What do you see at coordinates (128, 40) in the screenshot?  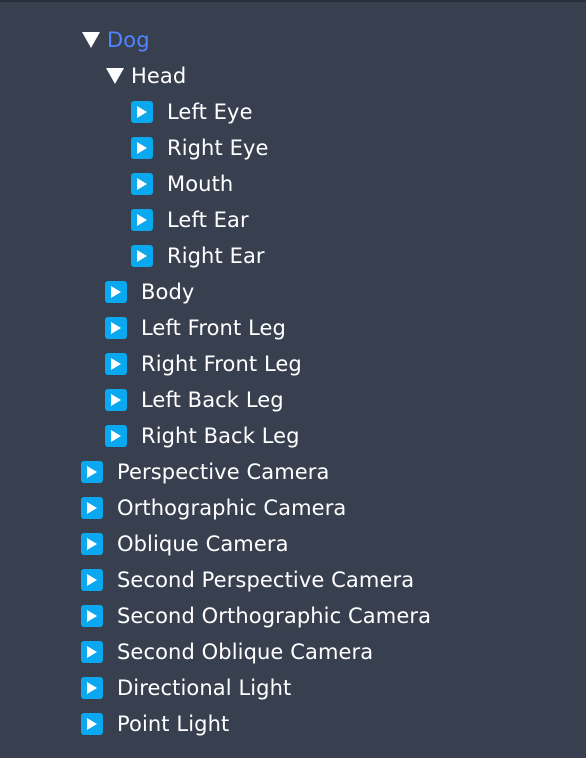 I see `tree-node-label: Dog` at bounding box center [128, 40].